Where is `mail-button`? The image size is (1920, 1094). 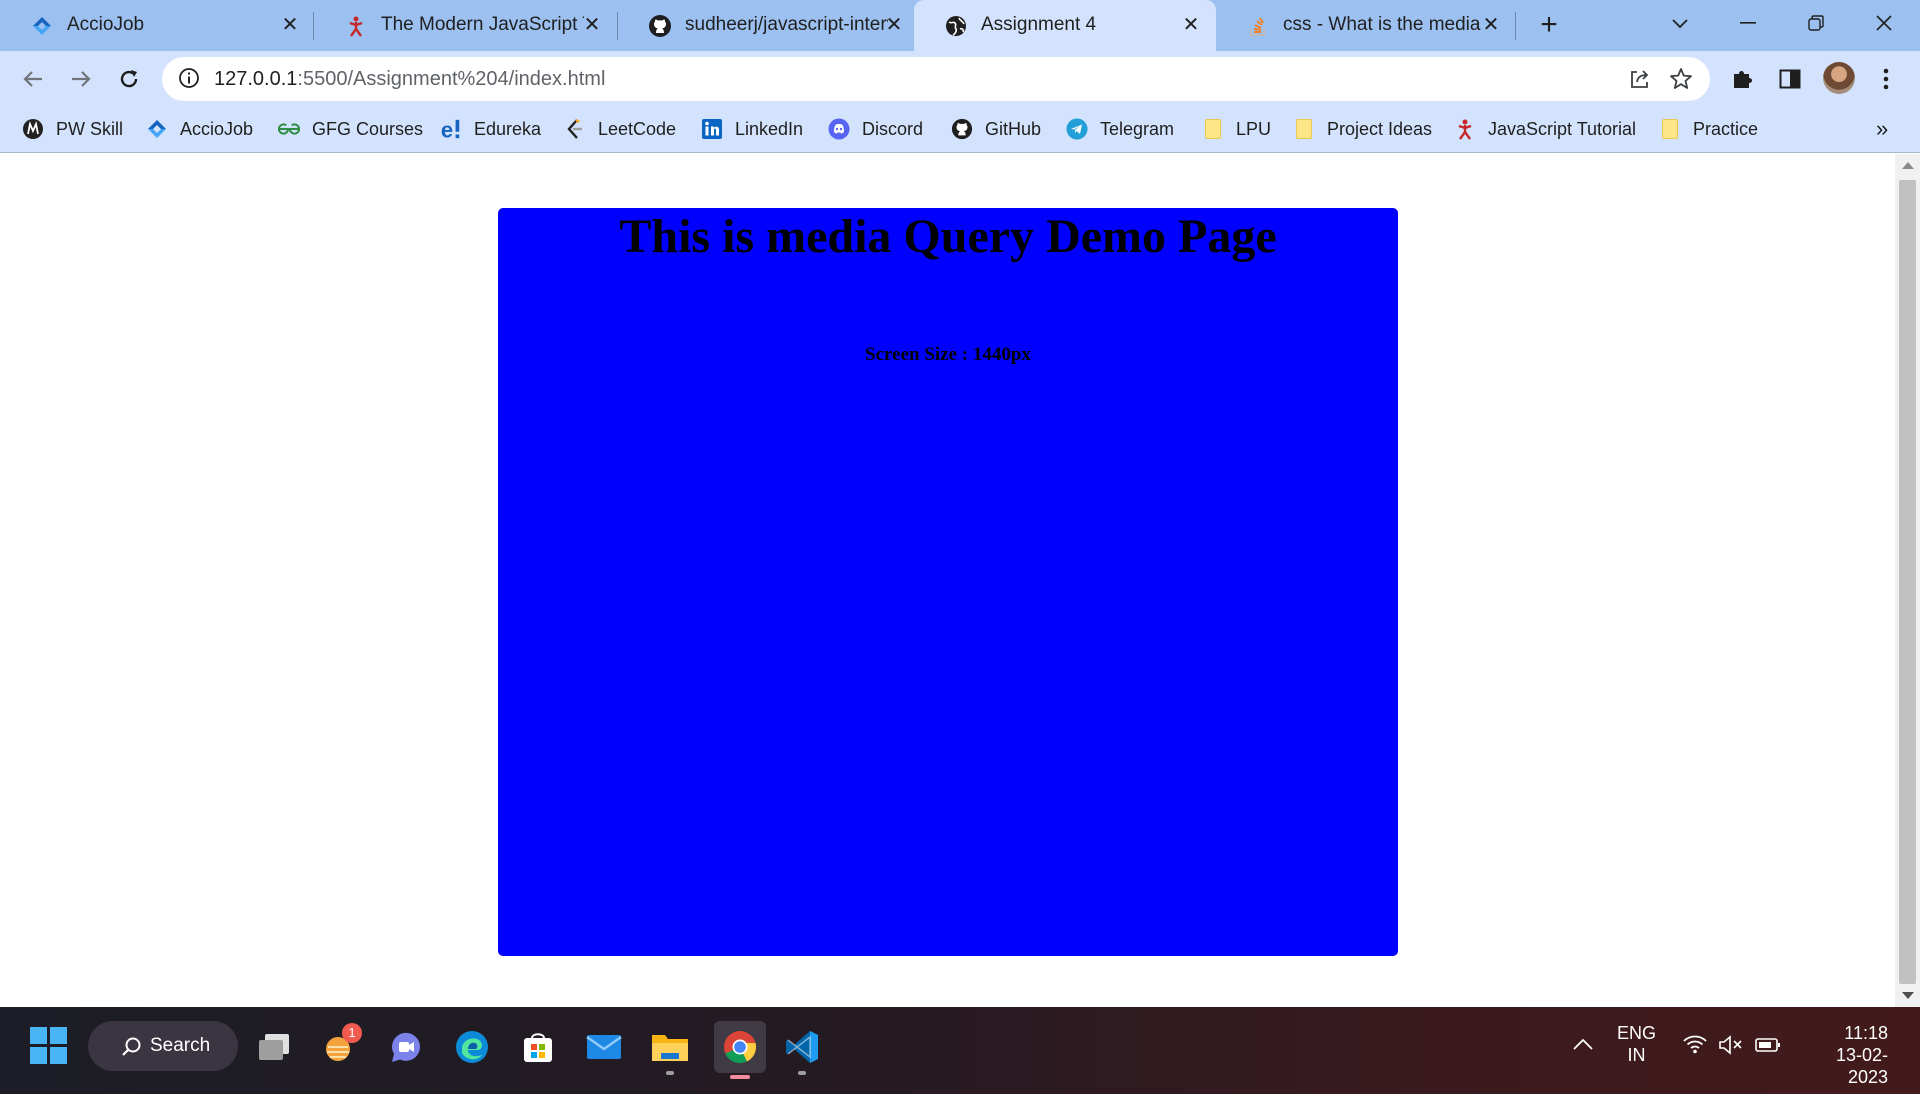 mail-button is located at coordinates (604, 1047).